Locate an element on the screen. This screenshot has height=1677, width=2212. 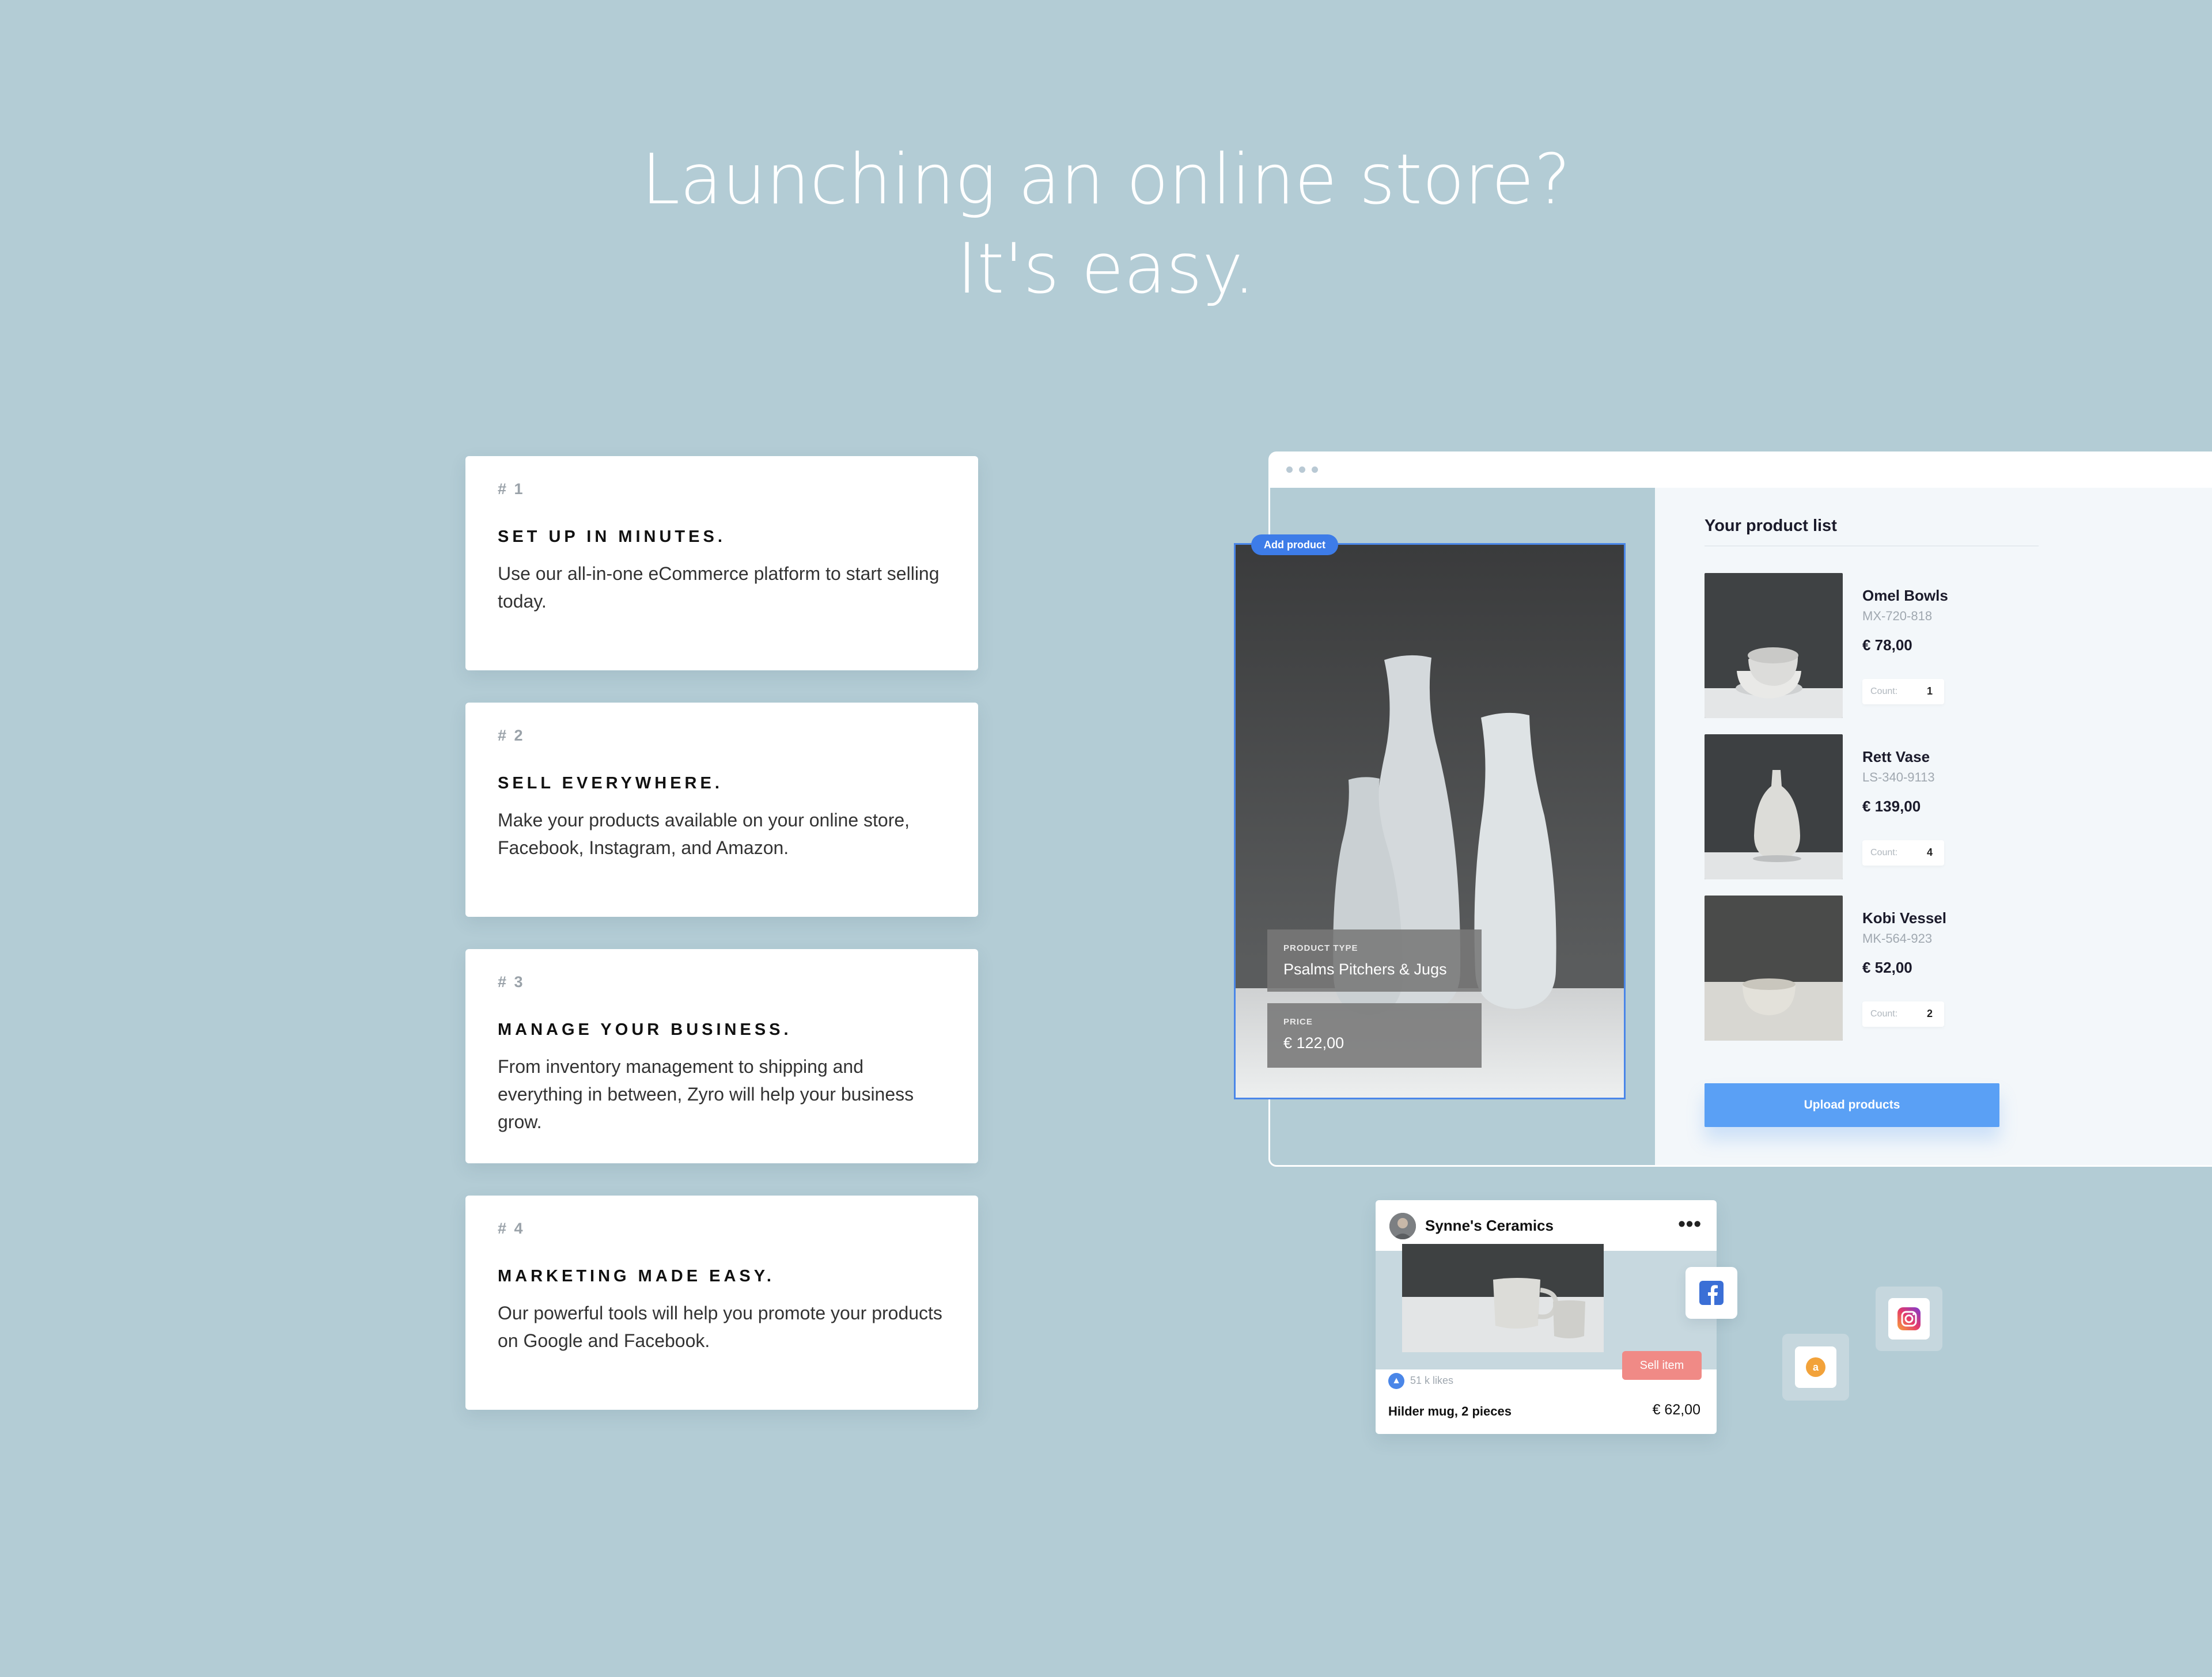
product-sku: MK-564-923 is located at coordinates (1897, 938).